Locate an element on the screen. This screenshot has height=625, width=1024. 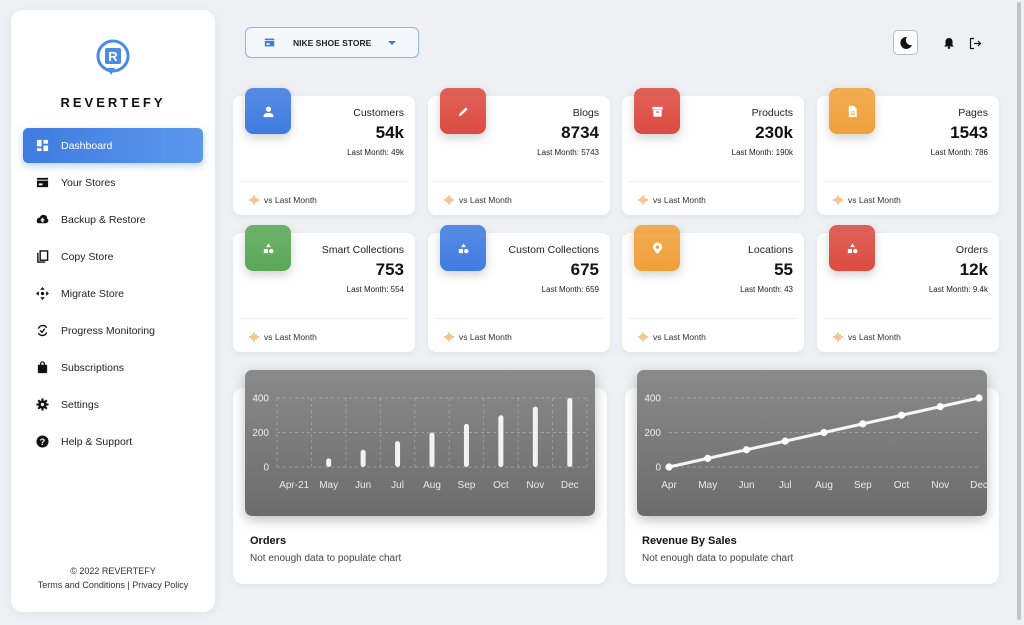
store-selector-label: NIKE SHOE STORE is located at coordinates (332, 42).